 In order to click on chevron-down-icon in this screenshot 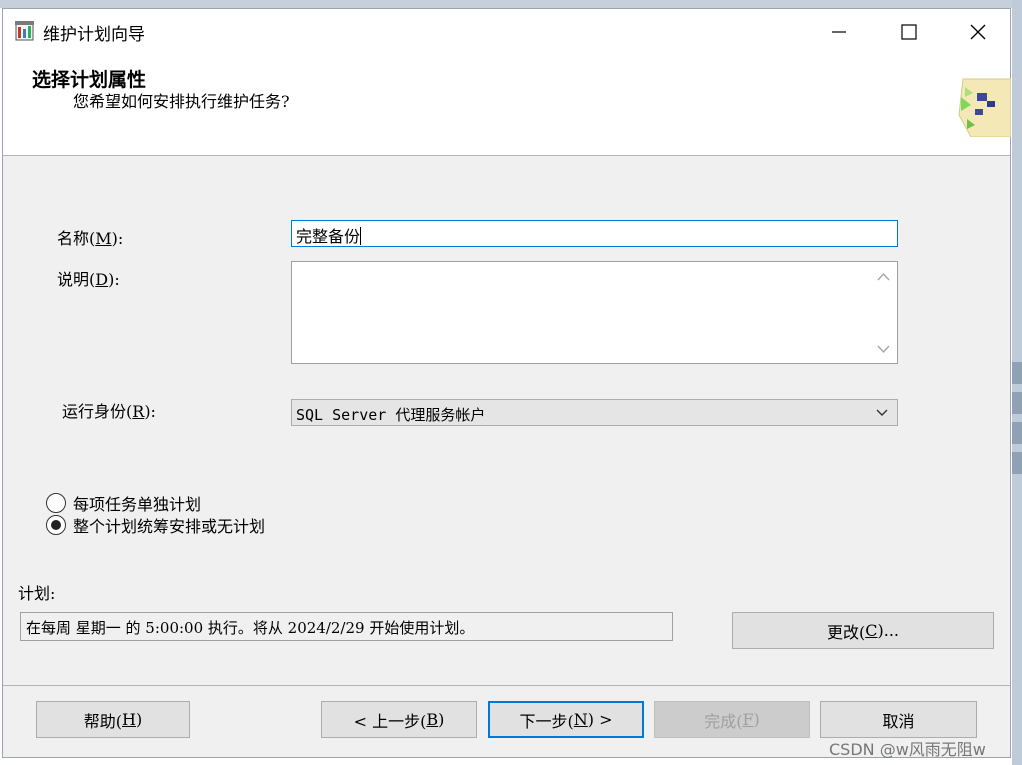, I will do `click(882, 412)`.